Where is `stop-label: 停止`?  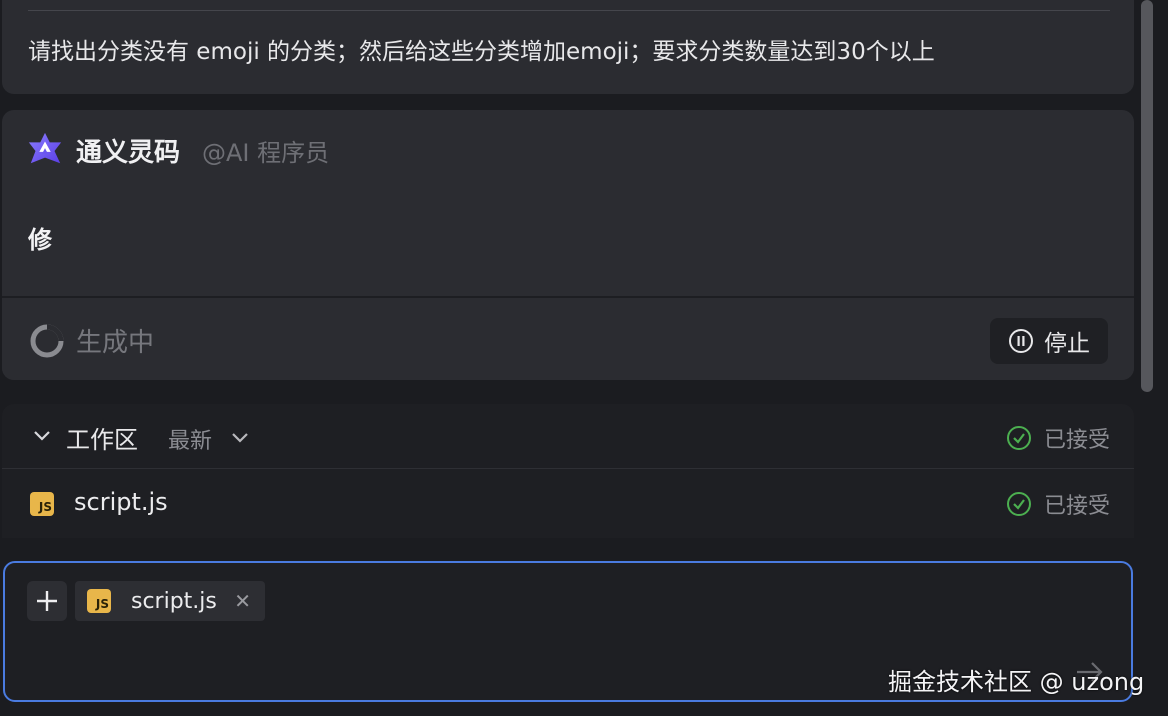
stop-label: 停止 is located at coordinates (1067, 344).